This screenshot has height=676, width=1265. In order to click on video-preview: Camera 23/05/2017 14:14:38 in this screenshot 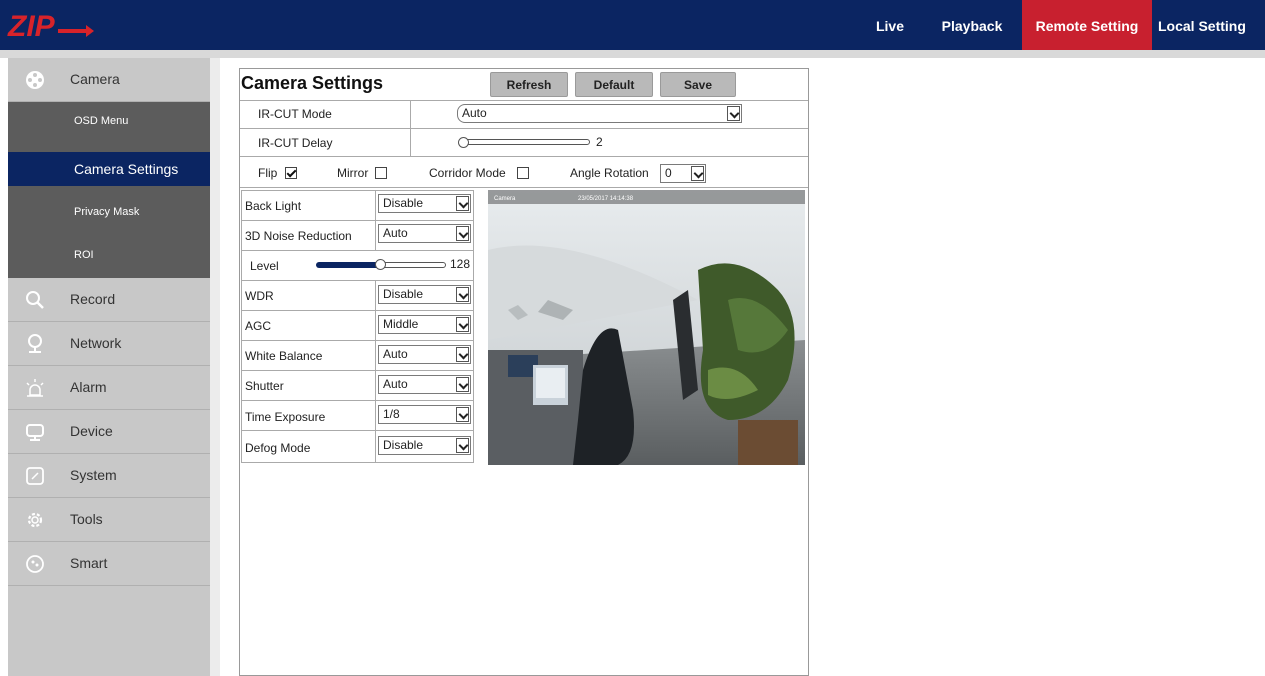, I will do `click(646, 327)`.